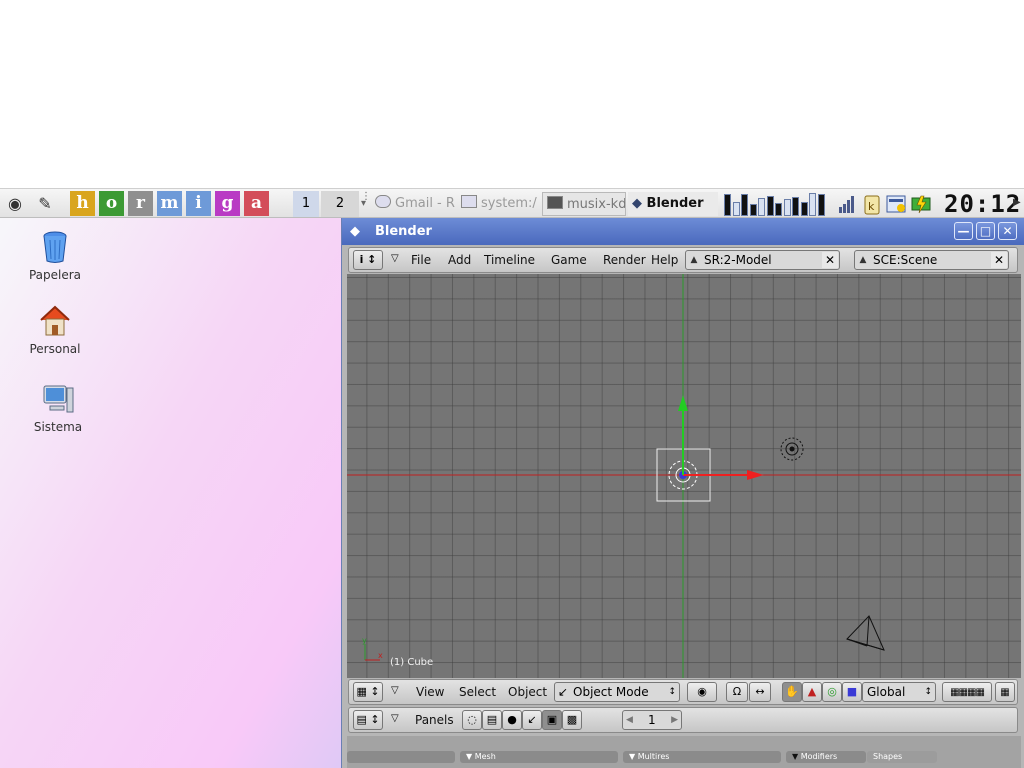  What do you see at coordinates (421, 260) in the screenshot?
I see `menu-file: File` at bounding box center [421, 260].